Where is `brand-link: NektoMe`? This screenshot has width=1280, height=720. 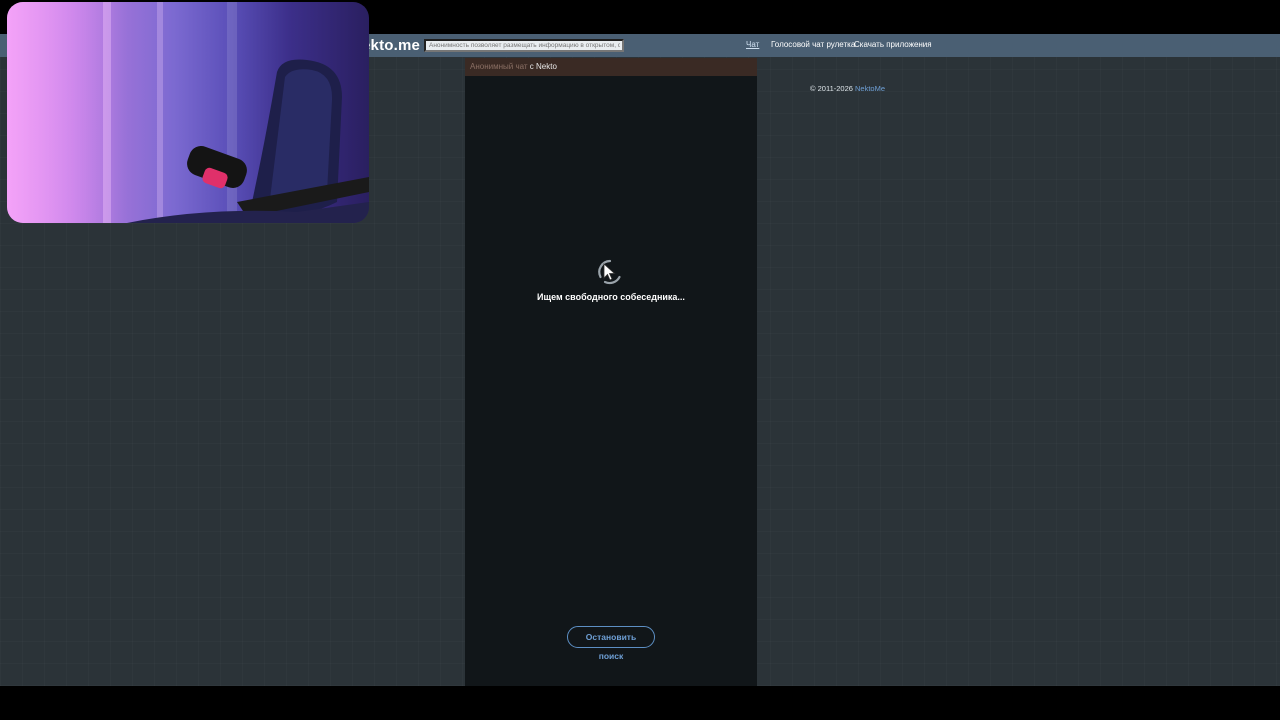 brand-link: NektoMe is located at coordinates (870, 88).